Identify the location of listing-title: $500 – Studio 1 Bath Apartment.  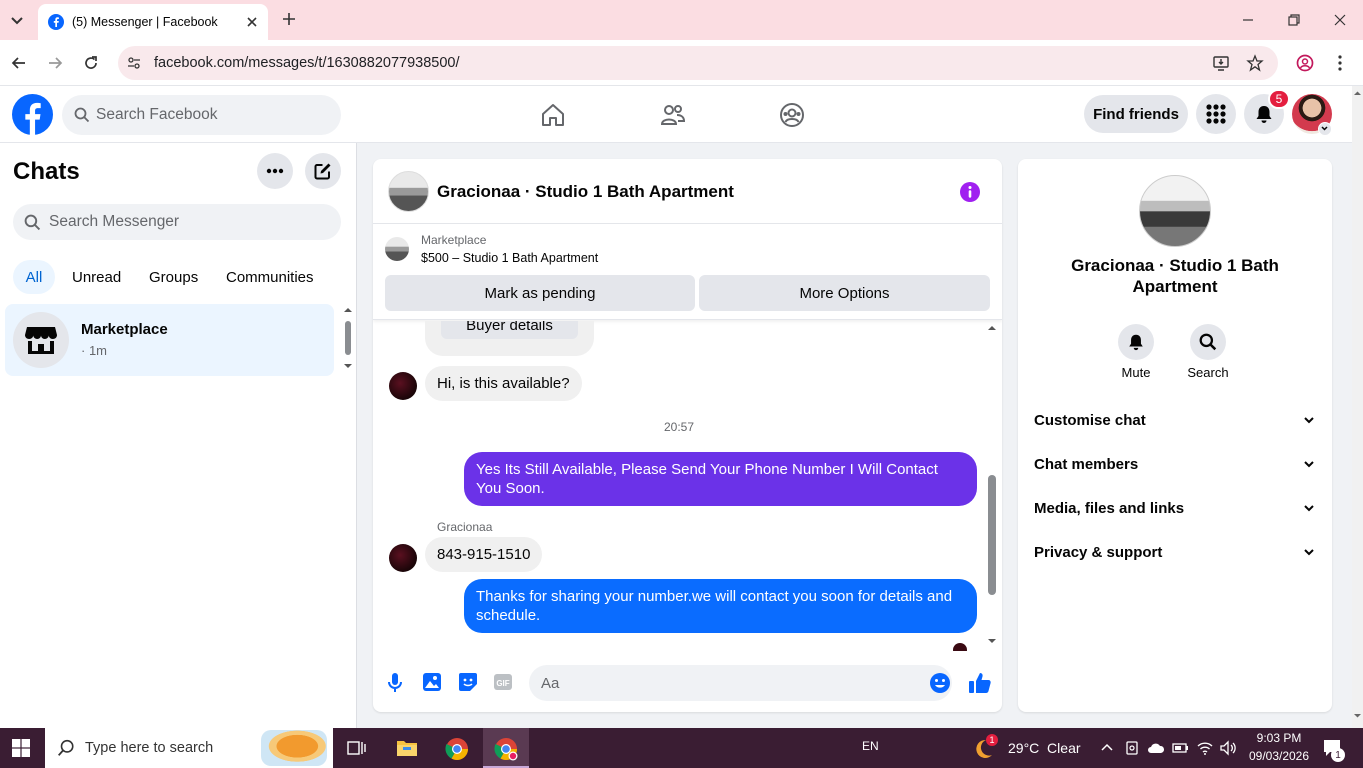
(509, 258).